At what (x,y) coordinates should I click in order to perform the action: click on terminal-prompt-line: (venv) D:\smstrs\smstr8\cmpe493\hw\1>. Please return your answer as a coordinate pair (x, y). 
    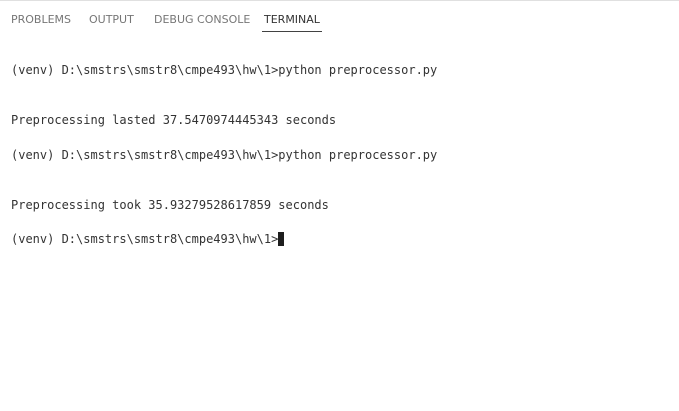
    Looking at the image, I should click on (148, 239).